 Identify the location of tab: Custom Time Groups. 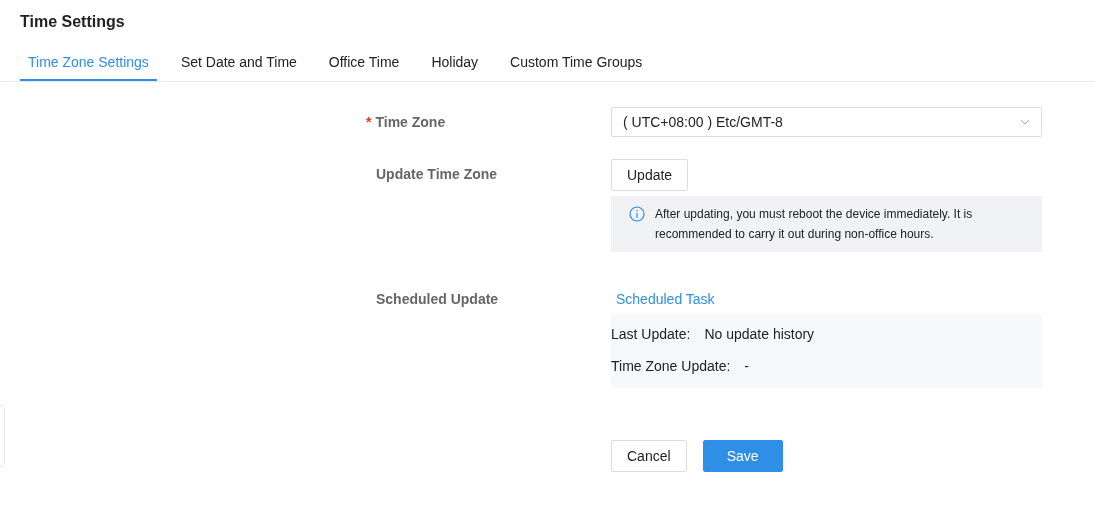
(576, 65).